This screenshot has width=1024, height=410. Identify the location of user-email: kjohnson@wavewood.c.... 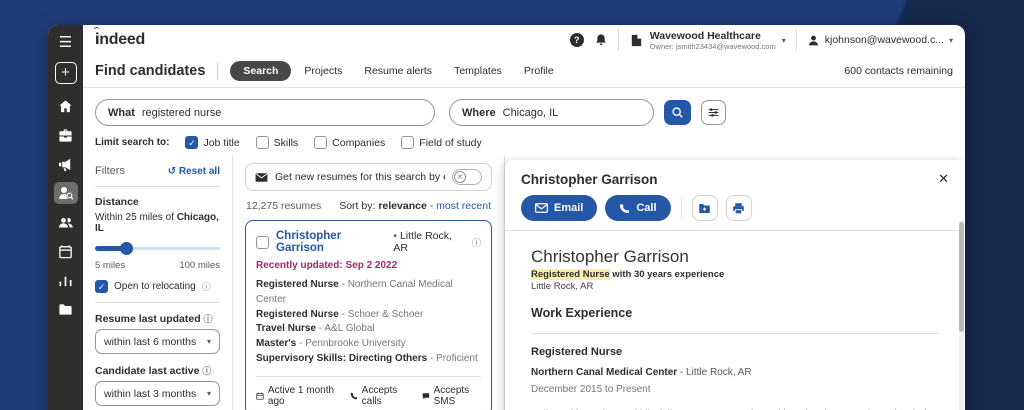
(884, 40).